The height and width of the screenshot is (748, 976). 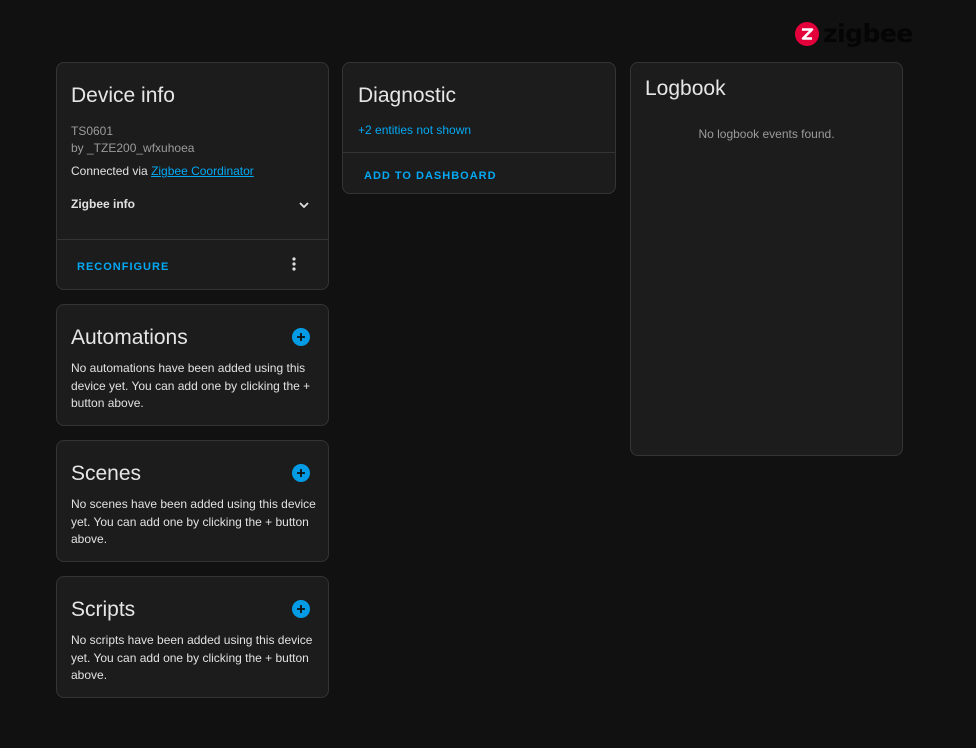 What do you see at coordinates (807, 34) in the screenshot?
I see `zigbee-logo-icon` at bounding box center [807, 34].